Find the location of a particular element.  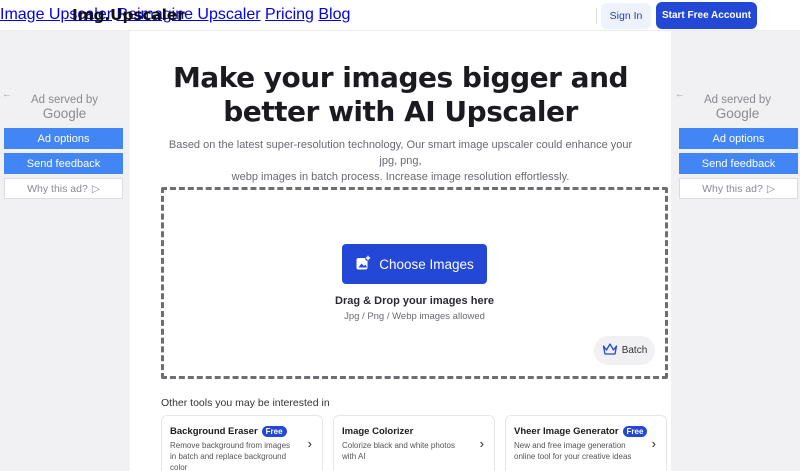

other-tools-heading: Other tools you may be interested in is located at coordinates (245, 403).